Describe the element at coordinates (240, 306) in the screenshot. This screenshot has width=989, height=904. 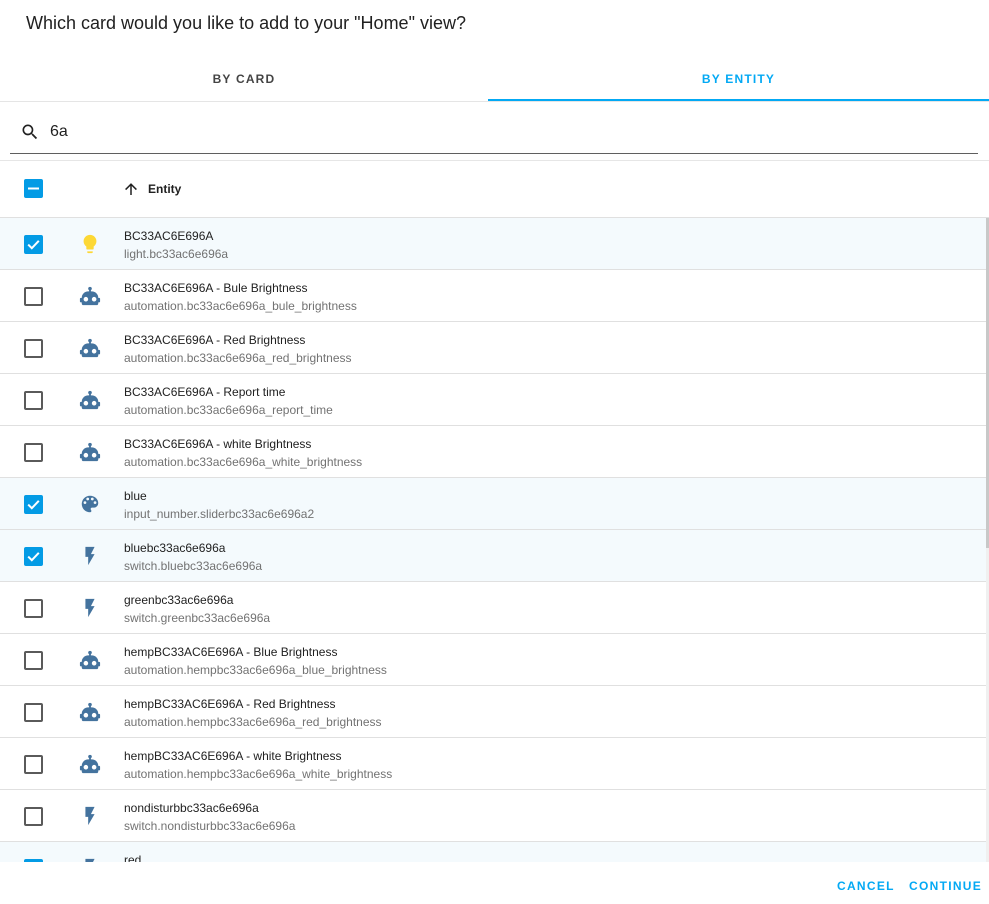
I see `entity-id: automation.bc33ac6e696a_bule_brightness` at that location.